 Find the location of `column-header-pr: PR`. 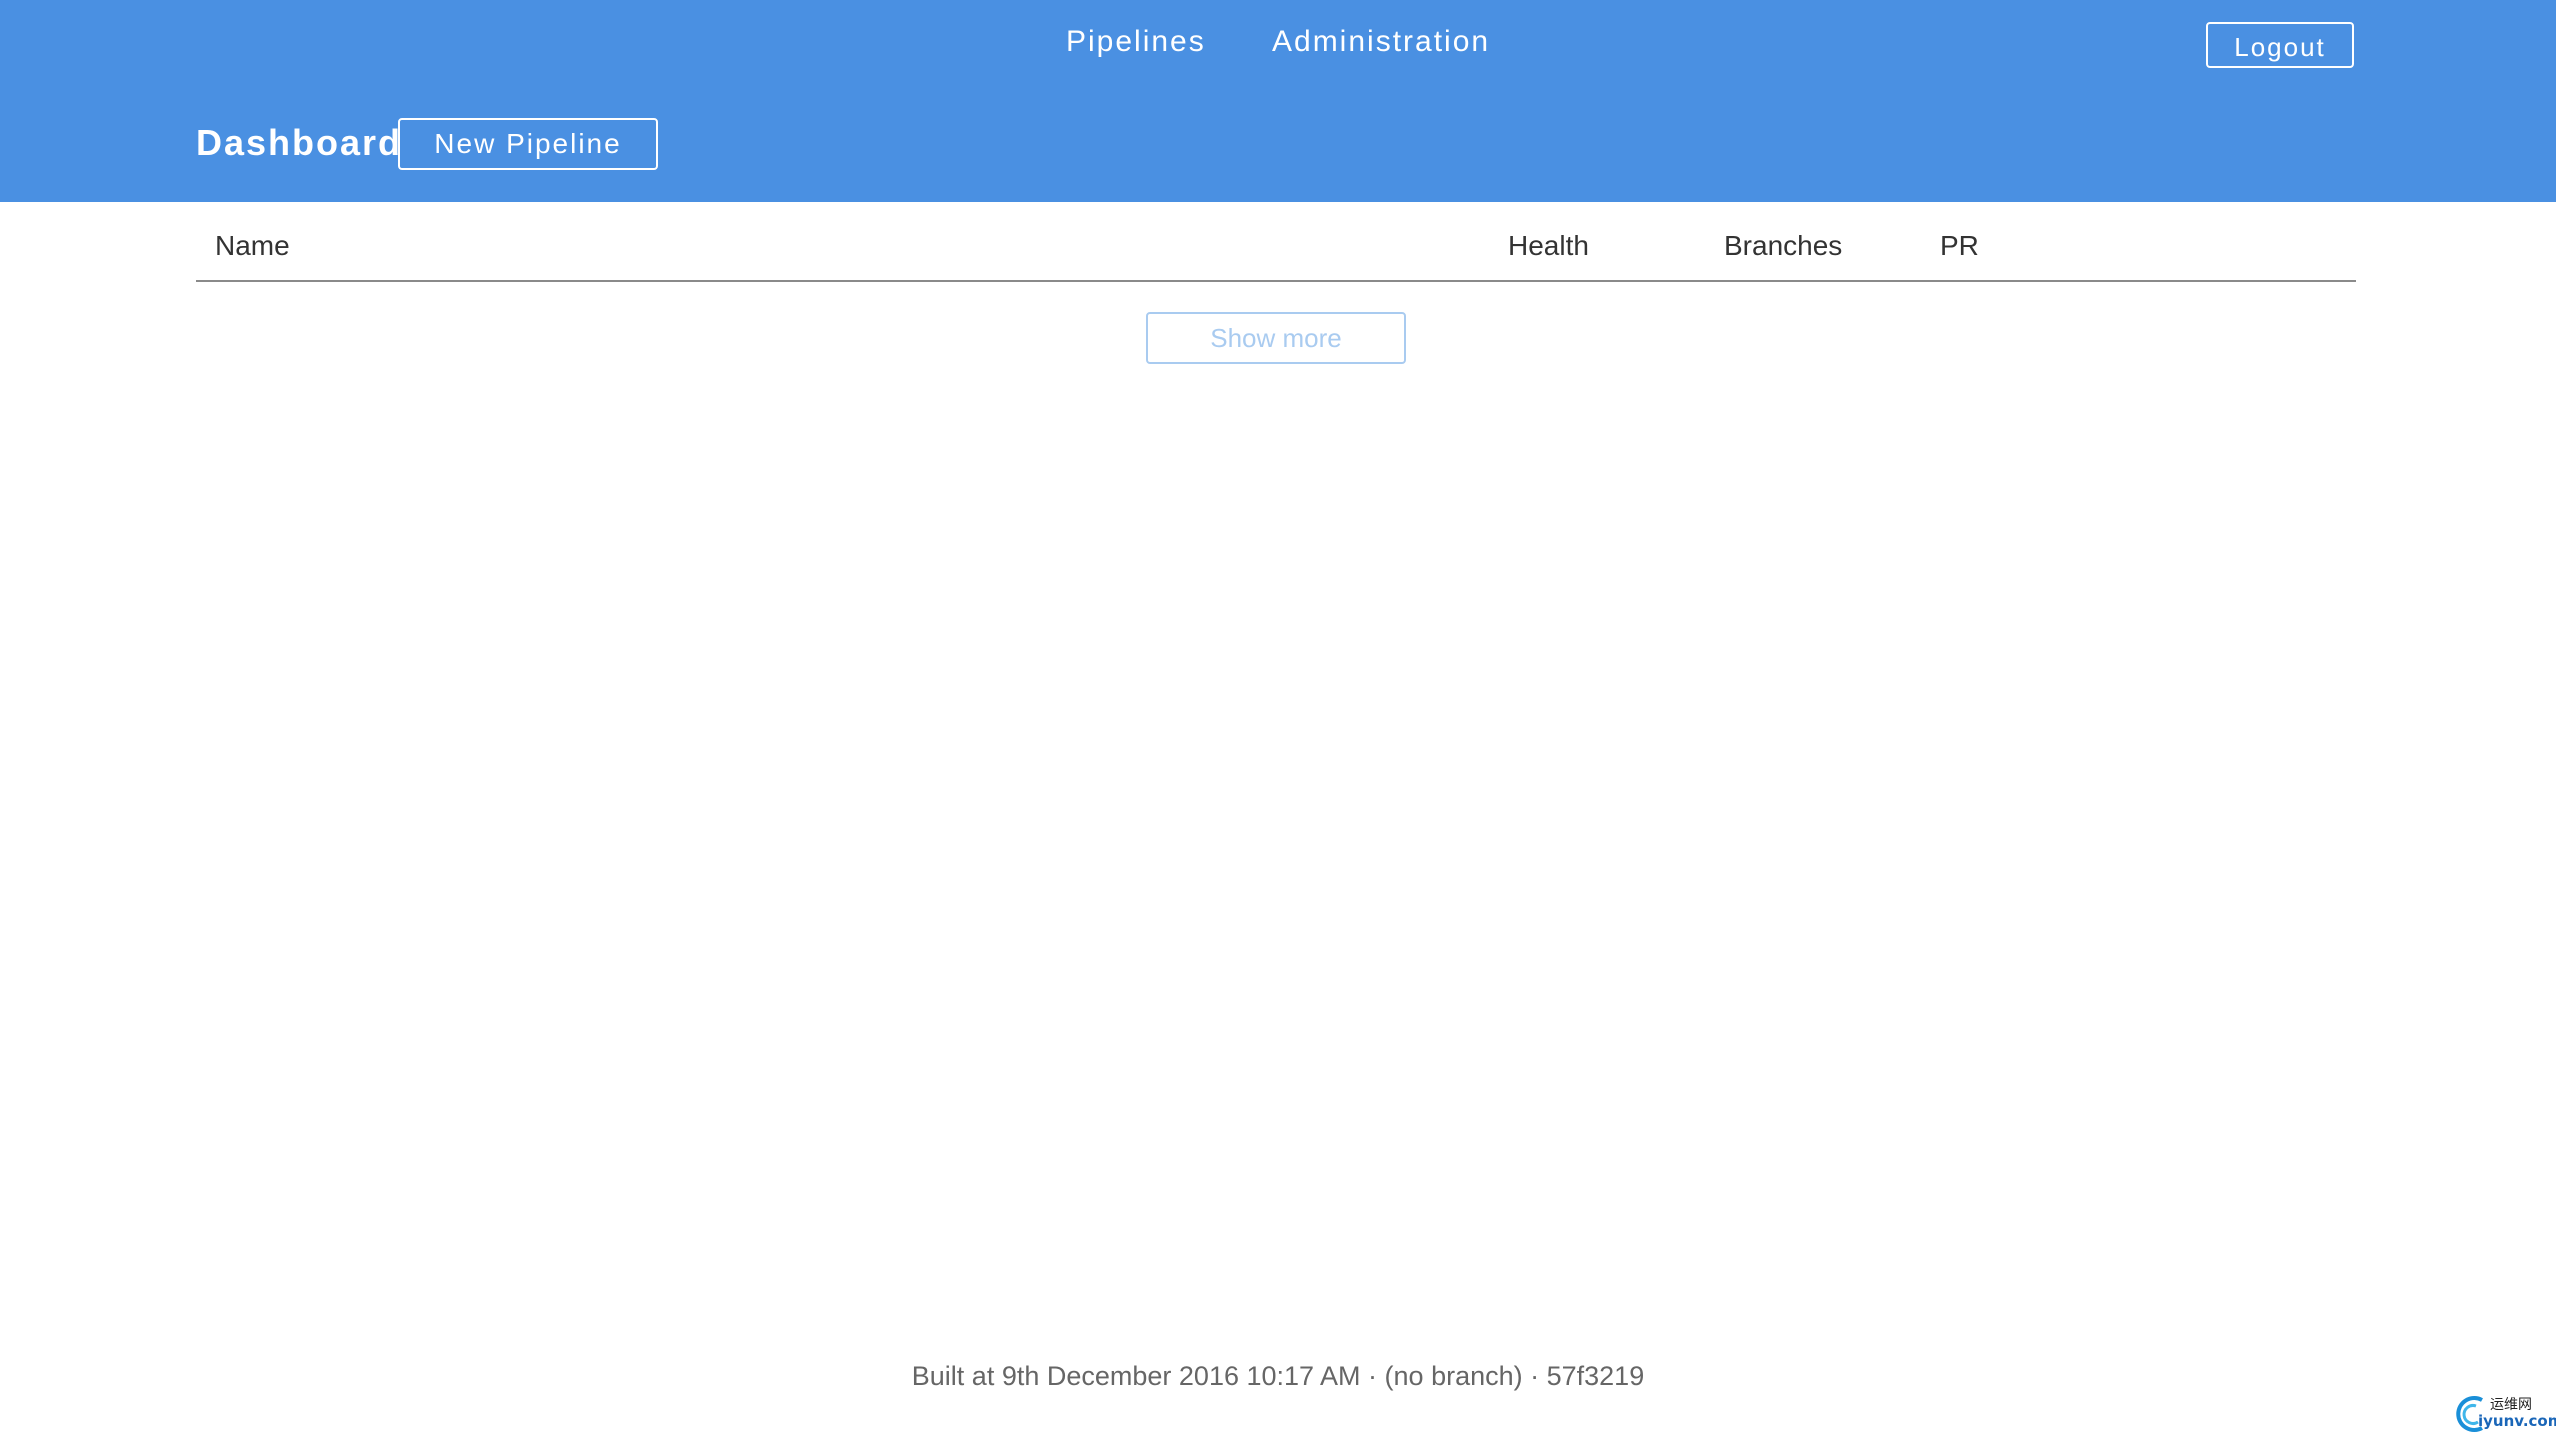

column-header-pr: PR is located at coordinates (1959, 246).